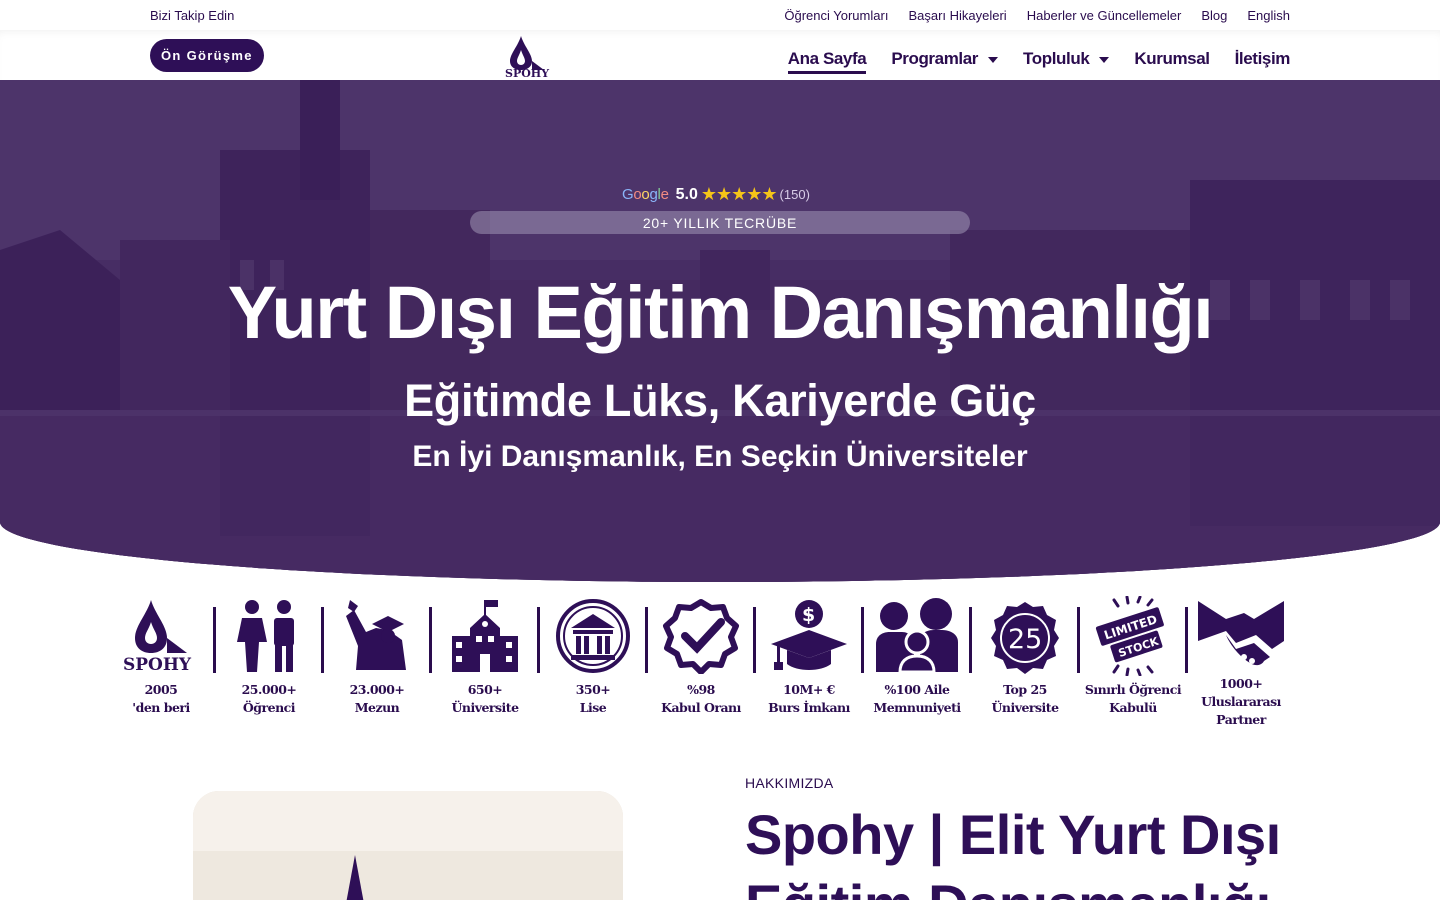 This screenshot has height=900, width=1440. Describe the element at coordinates (794, 194) in the screenshot. I see `review-count: (150)` at that location.